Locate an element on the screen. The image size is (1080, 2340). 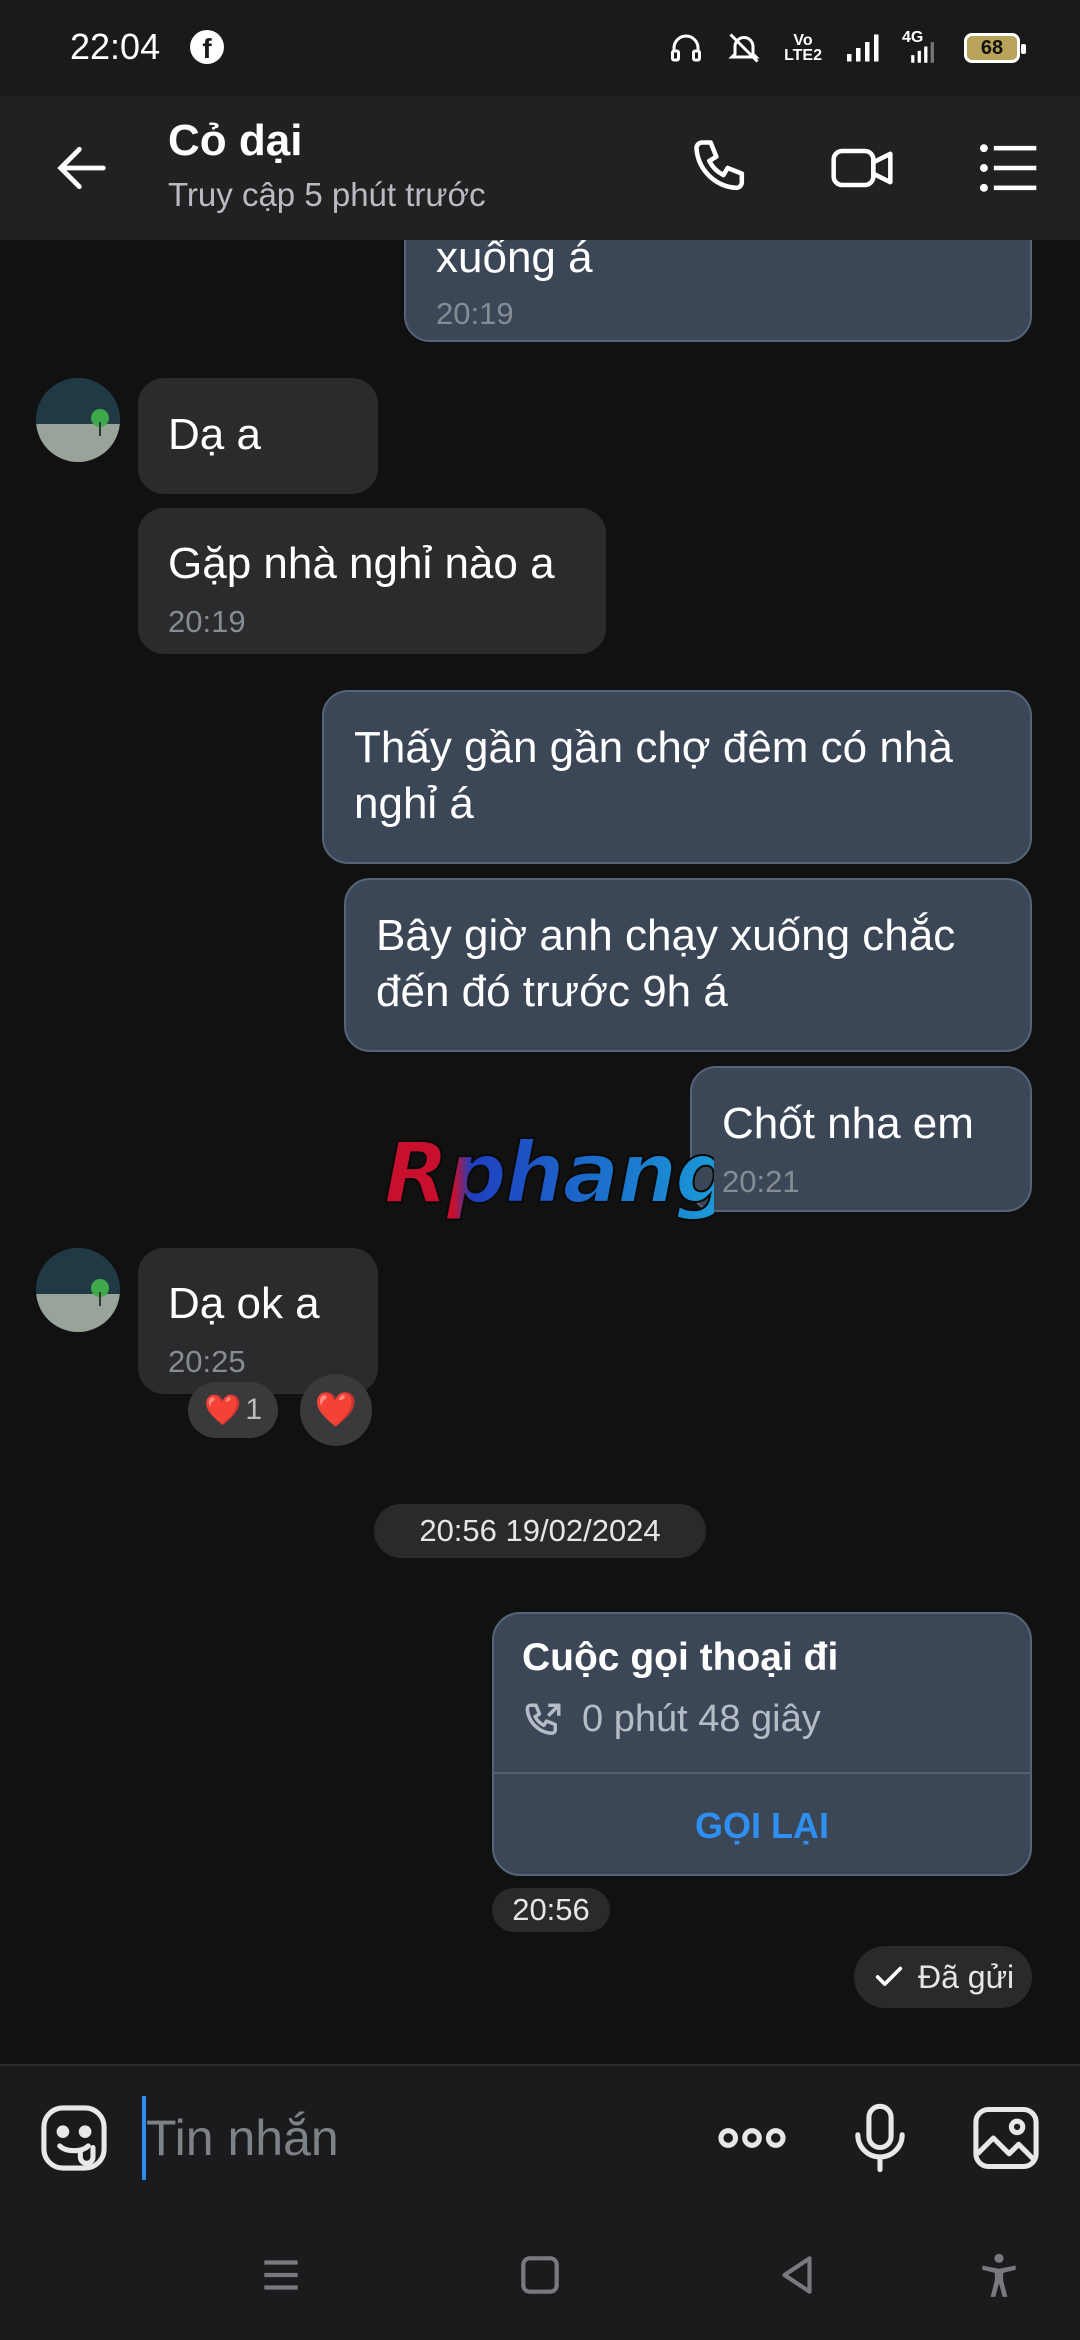
nav-back-icon is located at coordinates (797, 2275).